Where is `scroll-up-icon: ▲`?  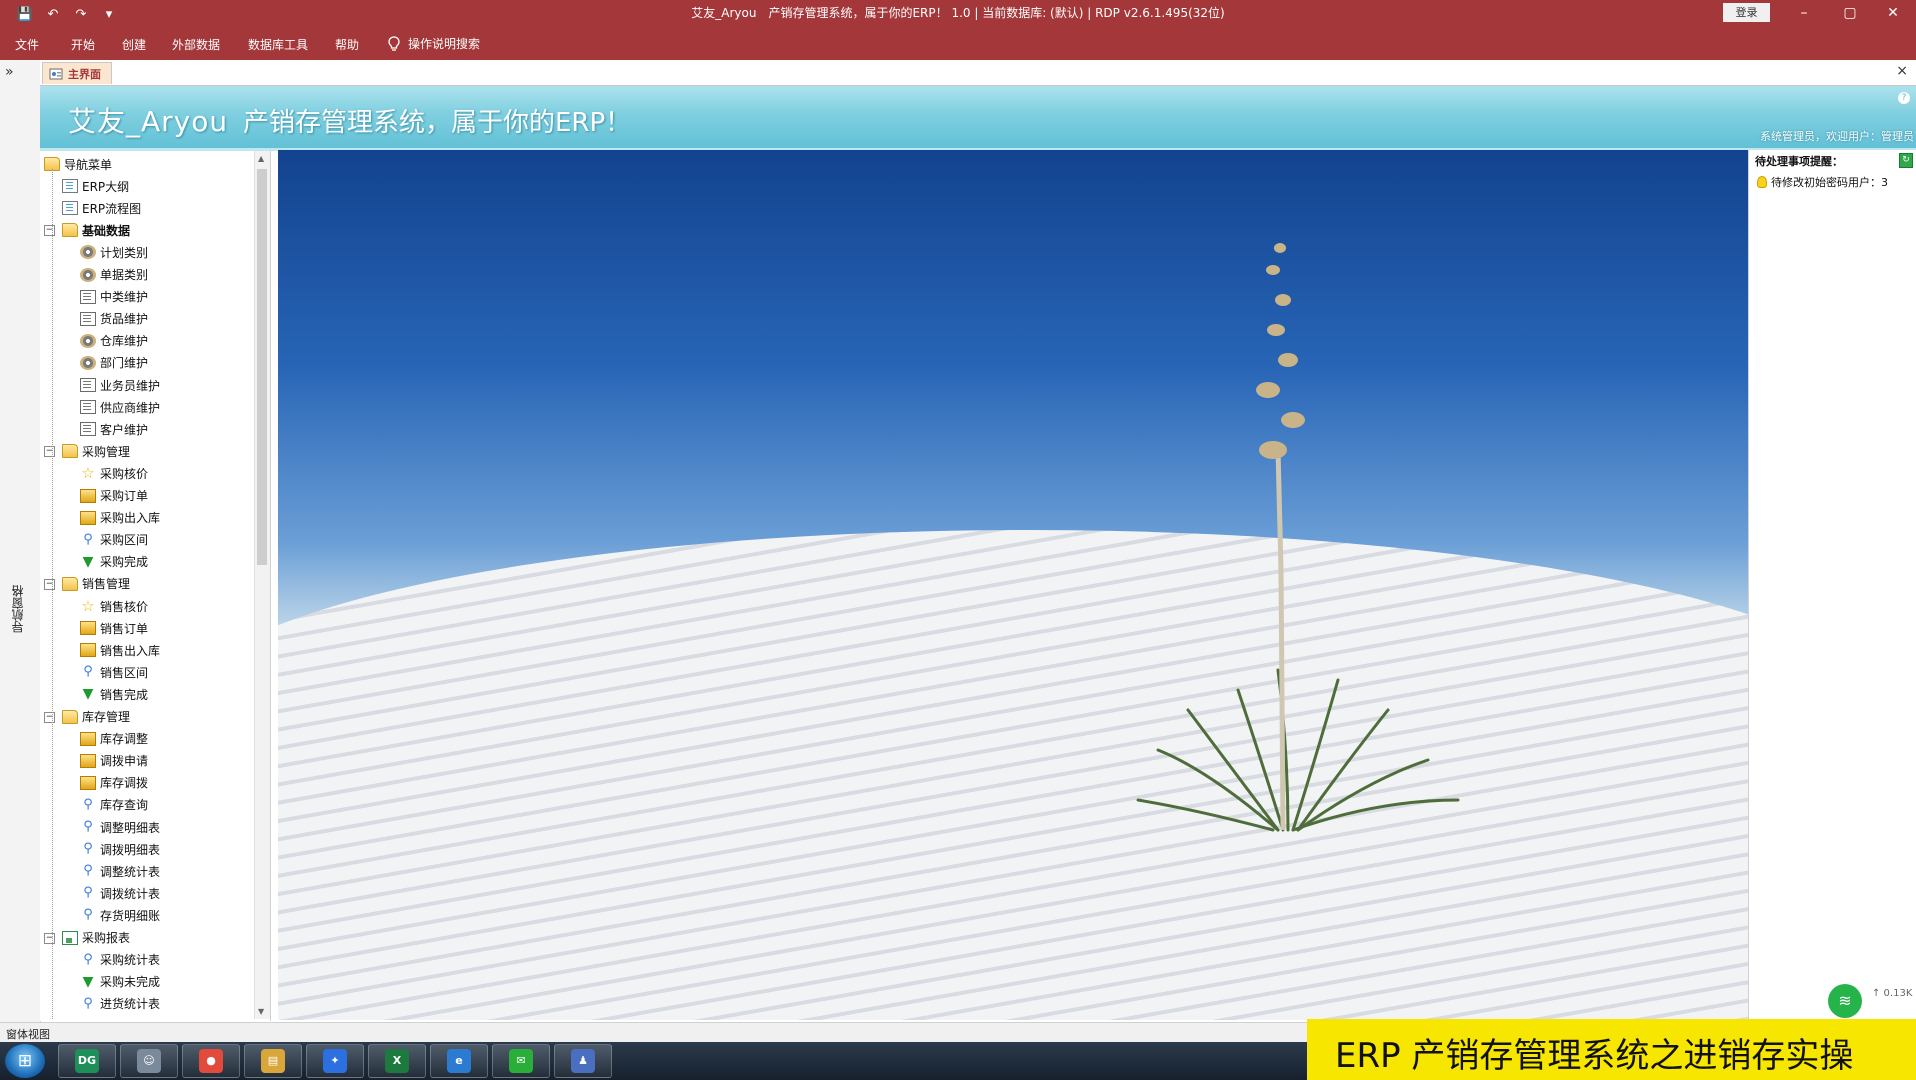 scroll-up-icon: ▲ is located at coordinates (261, 158).